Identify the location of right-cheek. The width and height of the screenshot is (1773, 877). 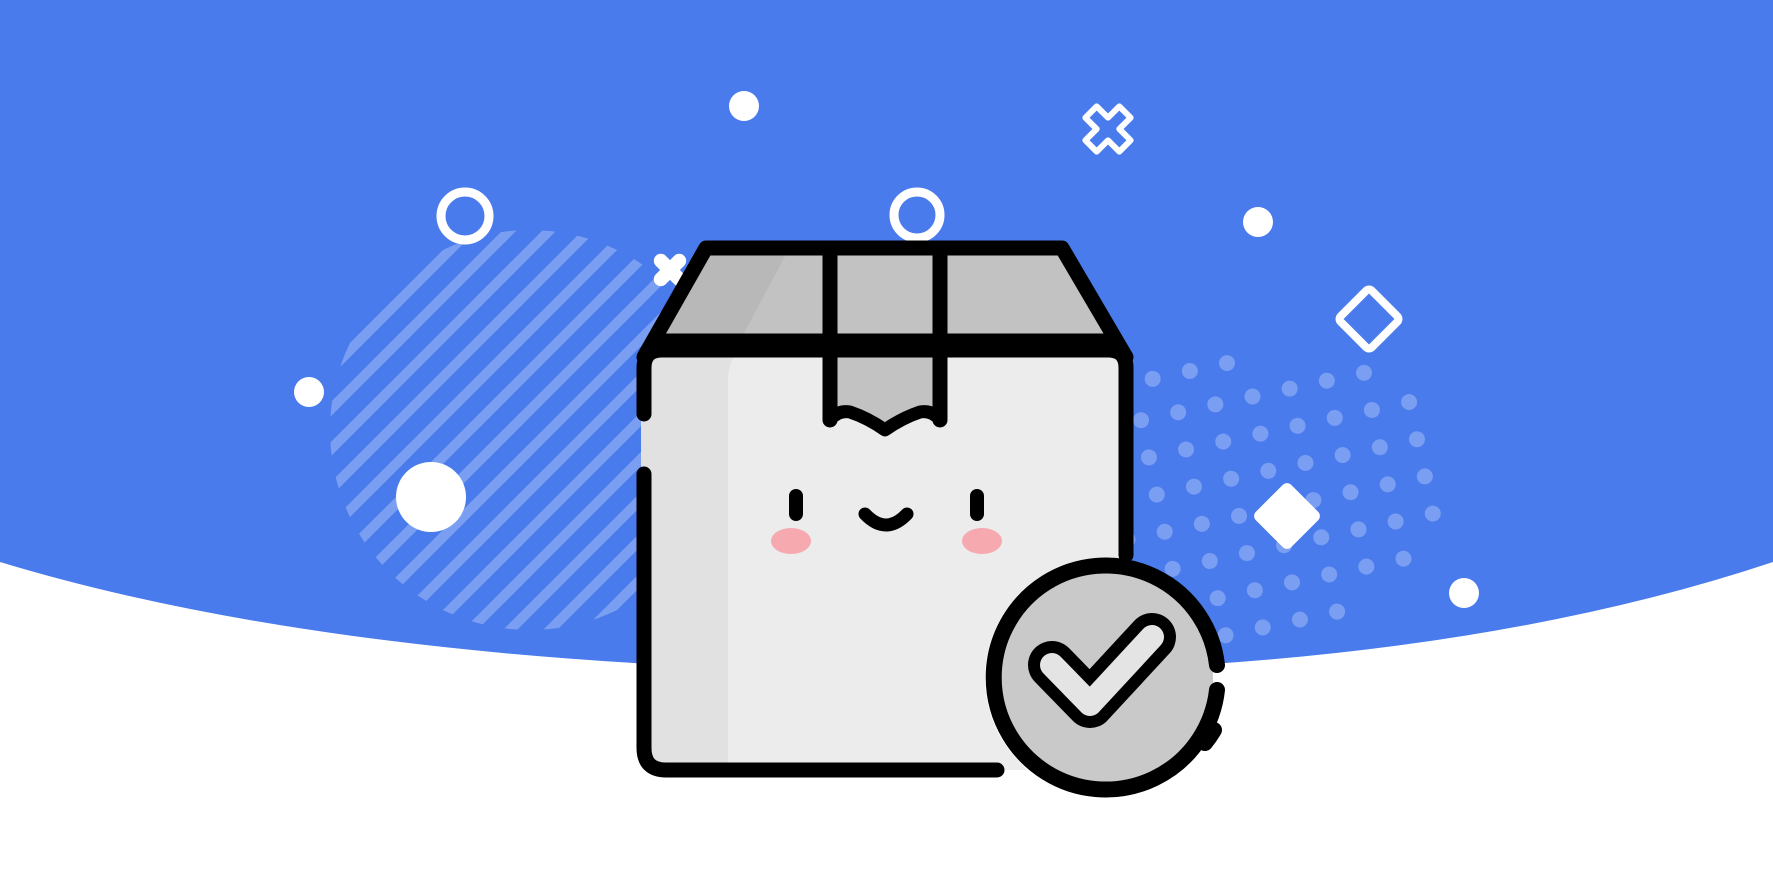
(982, 541).